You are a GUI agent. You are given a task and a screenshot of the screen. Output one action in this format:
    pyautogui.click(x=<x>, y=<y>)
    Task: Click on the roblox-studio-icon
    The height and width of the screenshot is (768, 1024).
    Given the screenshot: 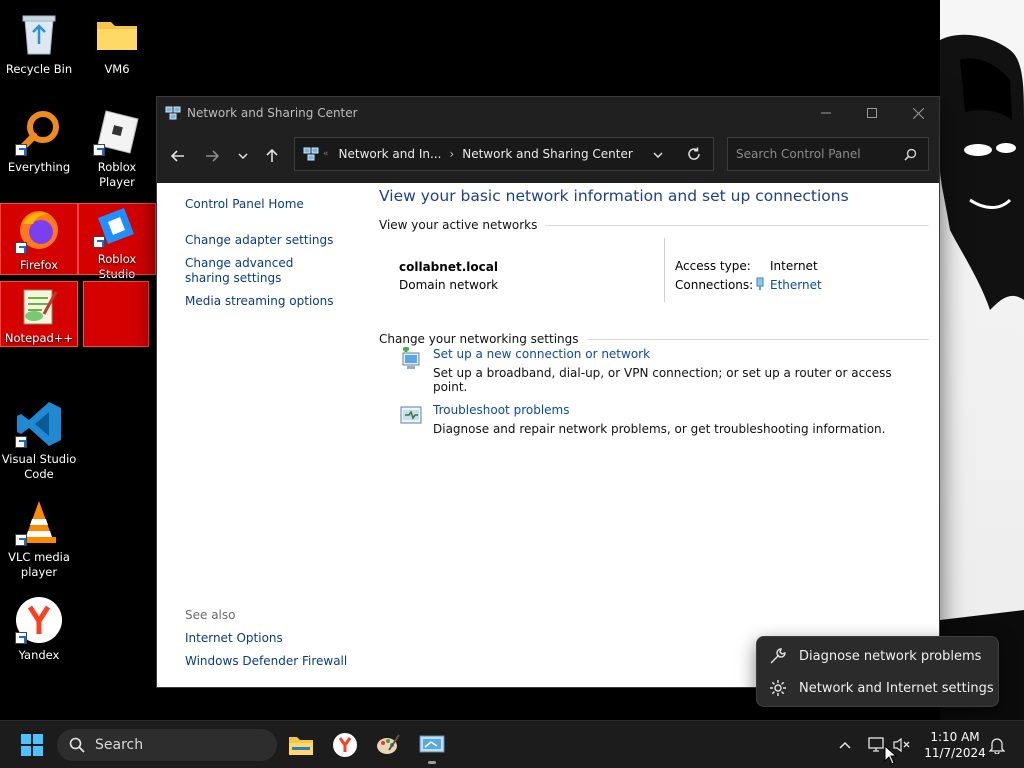 What is the action you would take?
    pyautogui.click(x=117, y=227)
    